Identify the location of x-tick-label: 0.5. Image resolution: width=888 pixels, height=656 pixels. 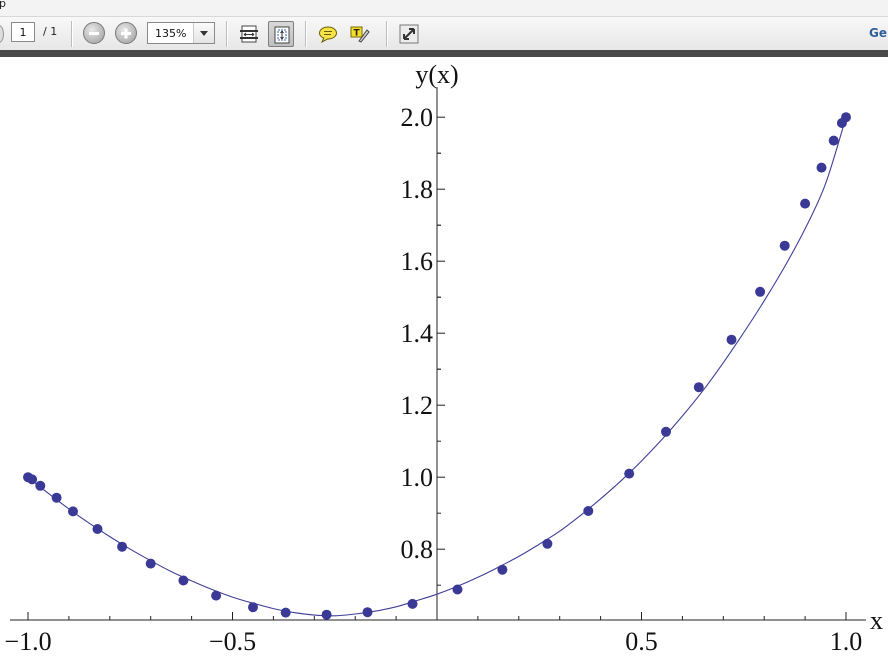
(641, 641).